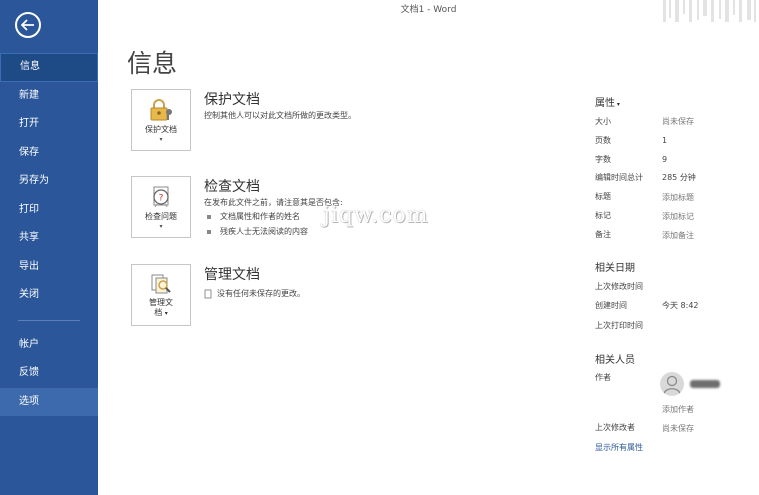 This screenshot has height=495, width=759. Describe the element at coordinates (260, 216) in the screenshot. I see `inspect-bullet-text: 文档属性和作者的姓名` at that location.